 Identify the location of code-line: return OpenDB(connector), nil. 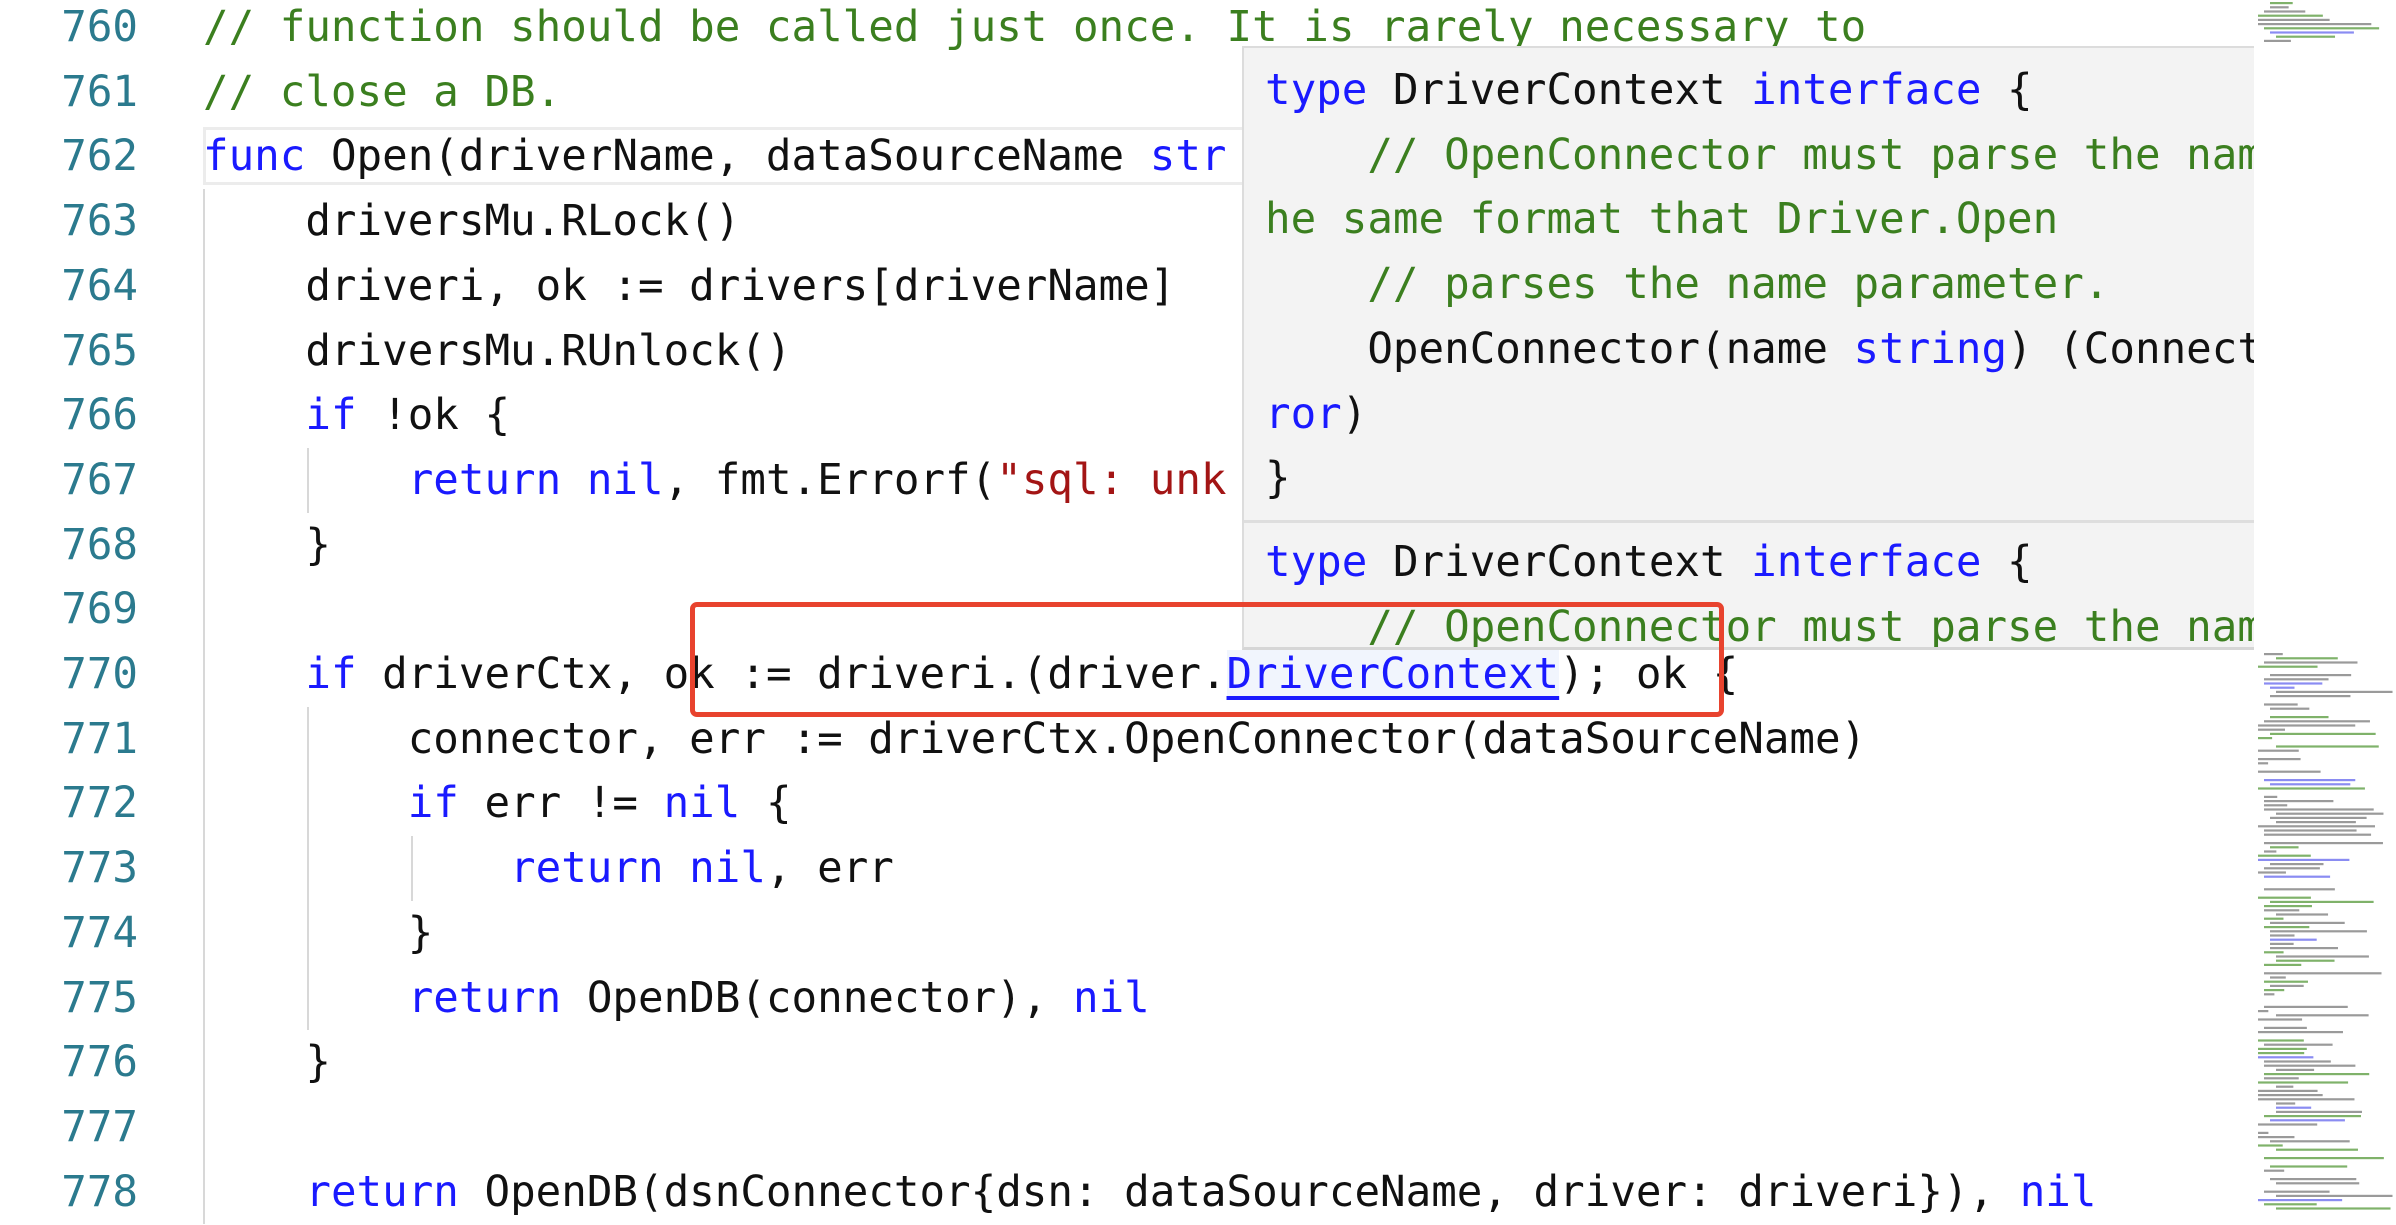
(676, 998).